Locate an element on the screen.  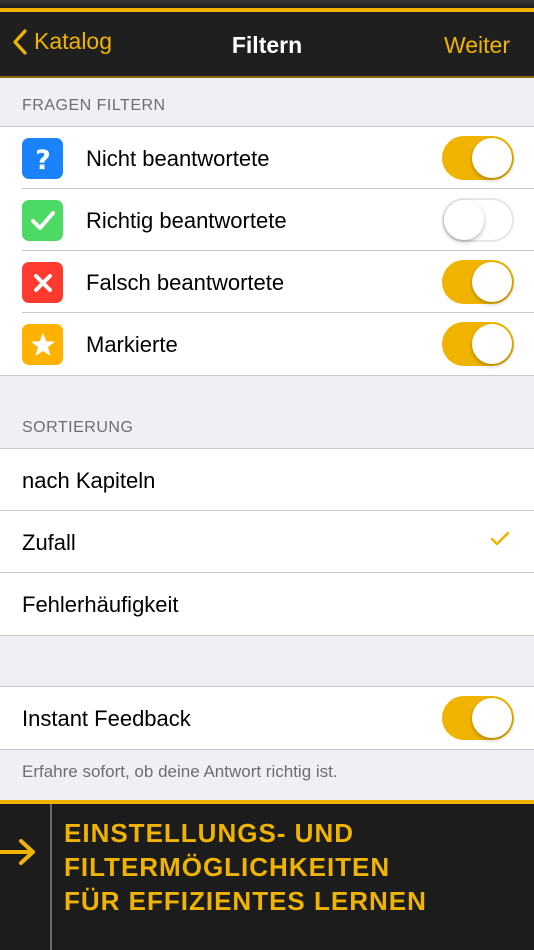
toggle-unanswered is located at coordinates (478, 158).